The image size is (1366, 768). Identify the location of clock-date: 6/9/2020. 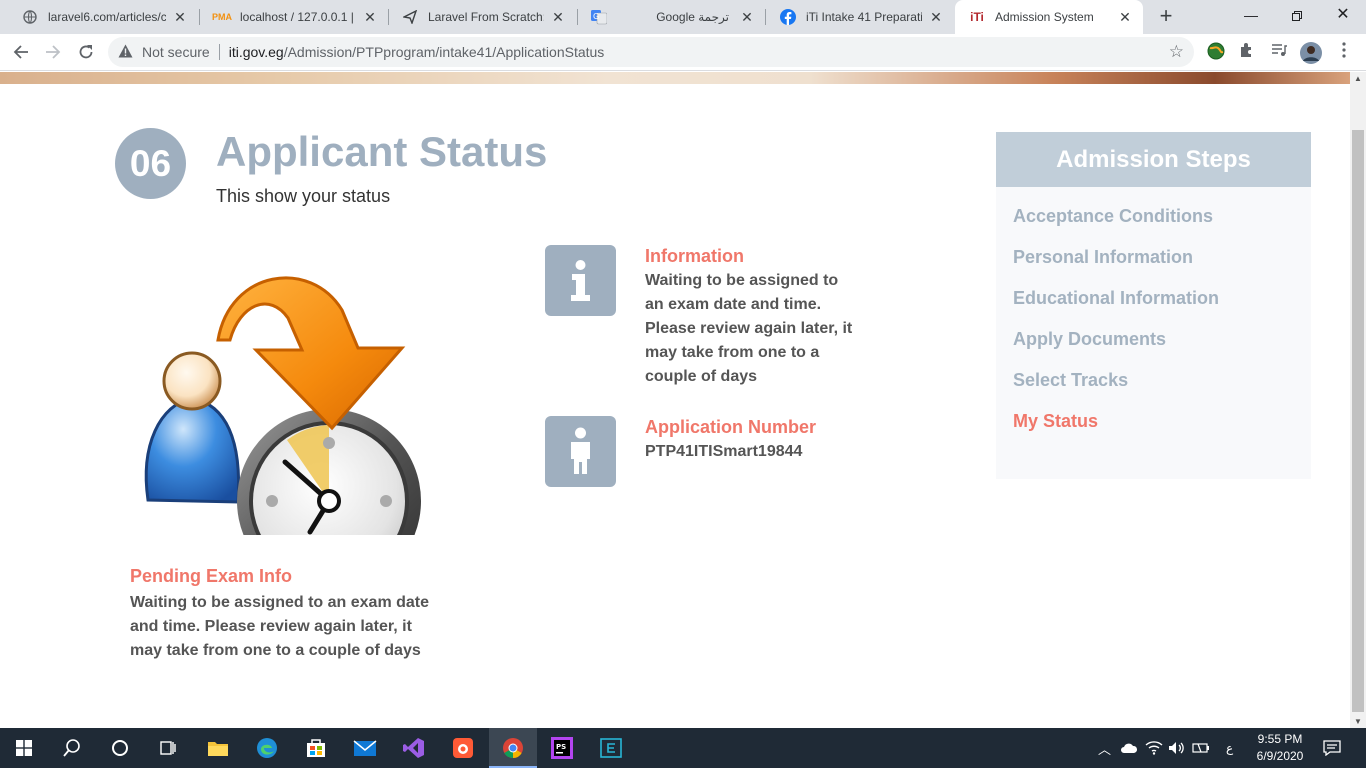
(1280, 756).